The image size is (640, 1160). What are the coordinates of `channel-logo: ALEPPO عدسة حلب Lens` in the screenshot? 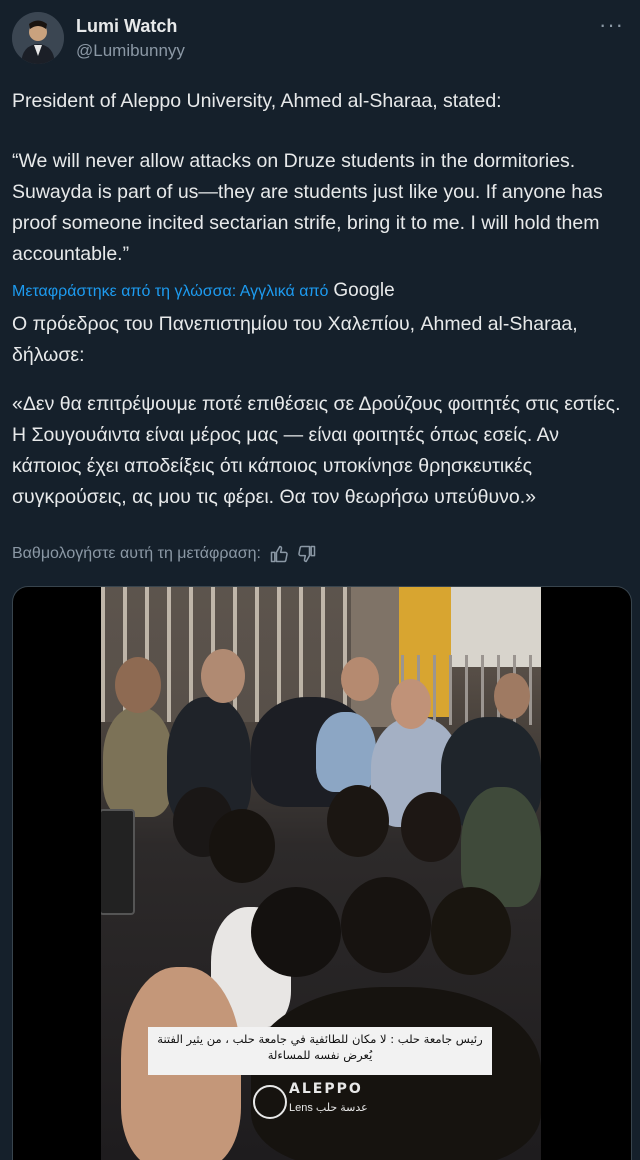 It's located at (320, 1101).